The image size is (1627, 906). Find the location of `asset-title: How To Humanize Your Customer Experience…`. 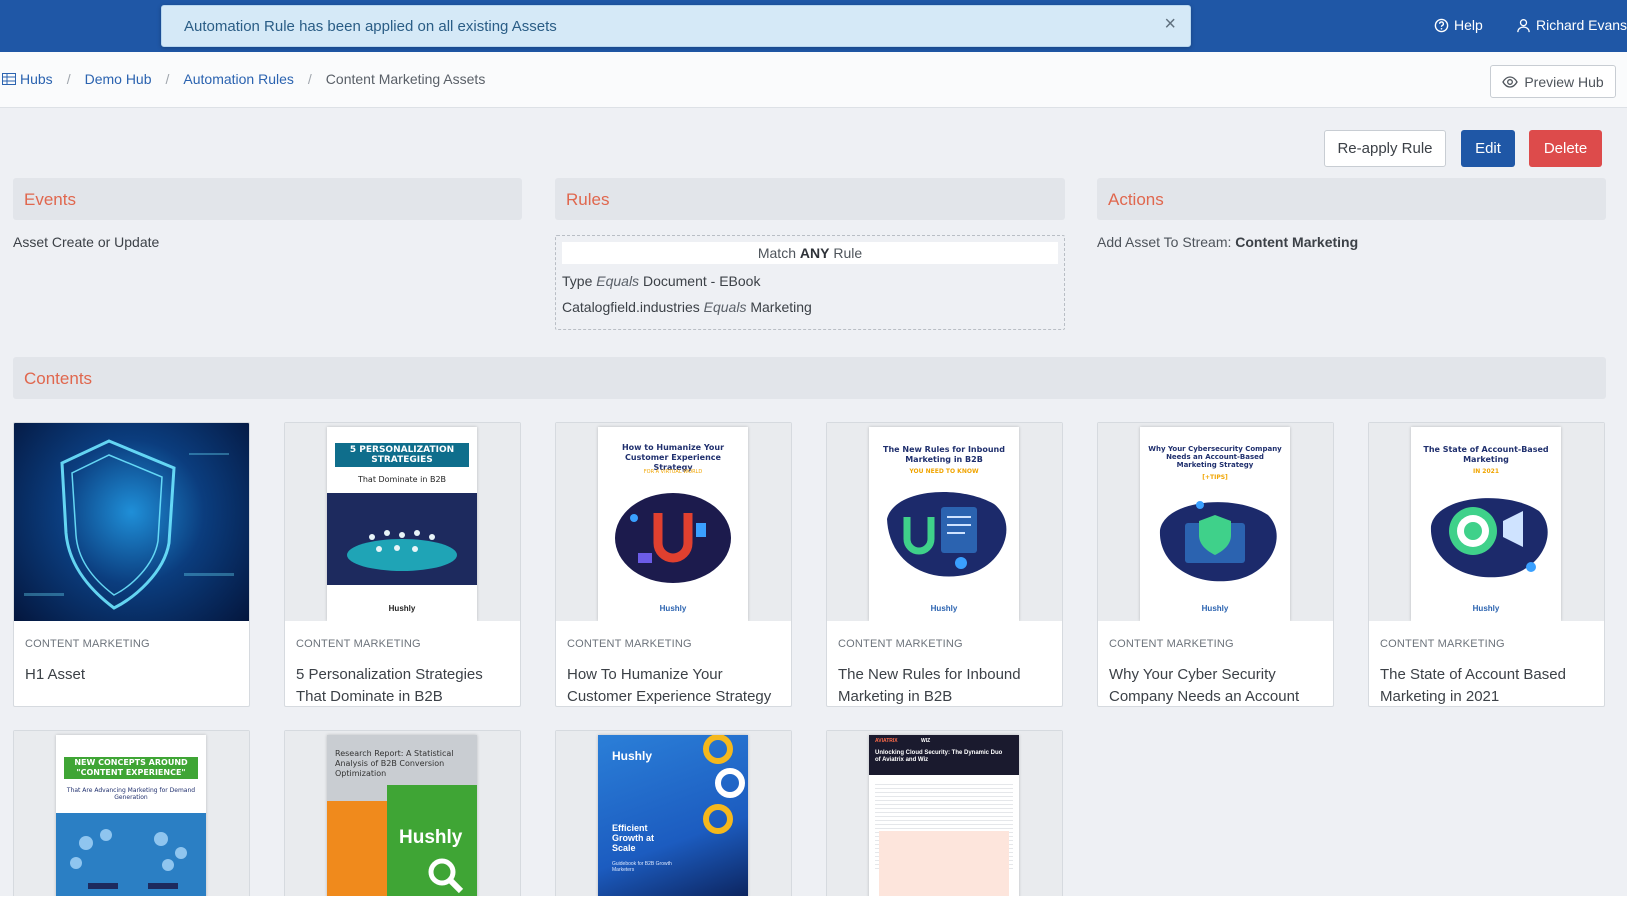

asset-title: How To Humanize Your Customer Experience… is located at coordinates (669, 685).